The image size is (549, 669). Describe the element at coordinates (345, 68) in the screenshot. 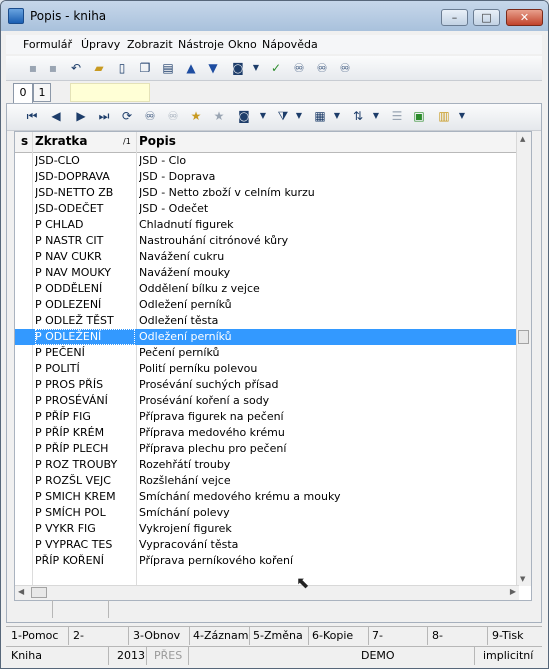

I see `binoculars-prev-icon: ♾` at that location.